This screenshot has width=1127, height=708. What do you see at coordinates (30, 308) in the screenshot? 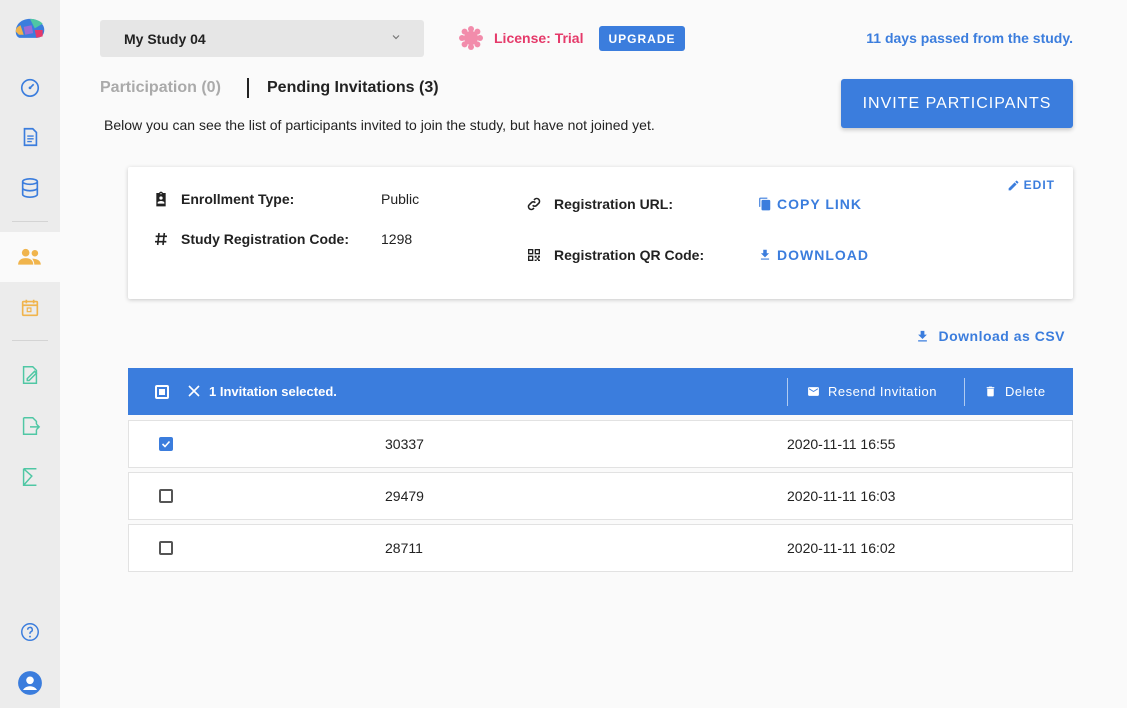
I see `calendar-icon` at bounding box center [30, 308].